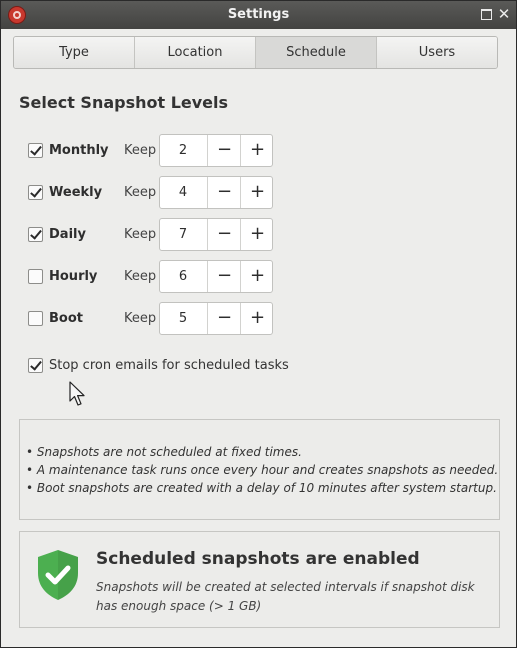 Image resolution: width=517 pixels, height=648 pixels. I want to click on level-label: Hourly, so click(73, 276).